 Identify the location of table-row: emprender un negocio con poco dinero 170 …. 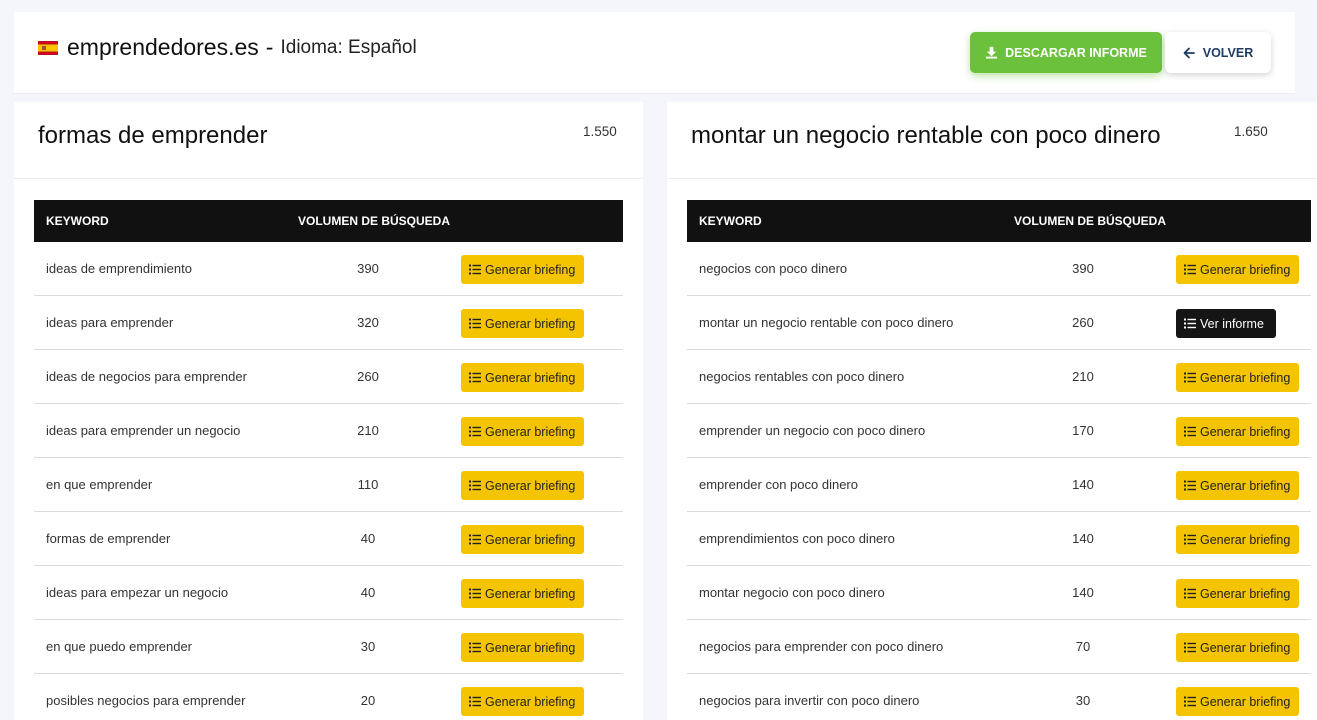
(999, 431).